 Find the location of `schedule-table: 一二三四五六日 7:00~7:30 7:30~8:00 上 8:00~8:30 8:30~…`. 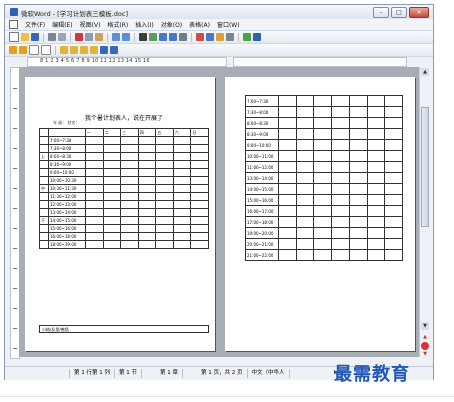

schedule-table: 一二三四五六日 7:00~7:30 7:30~8:00 上 8:00~8:30 8:30~… is located at coordinates (124, 188).